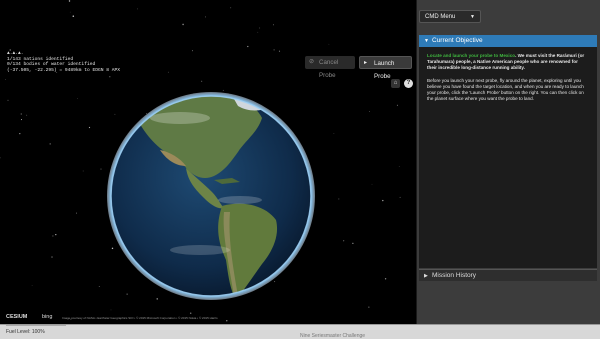  What do you see at coordinates (457, 40) in the screenshot?
I see `current-objective-label: Current Objective` at bounding box center [457, 40].